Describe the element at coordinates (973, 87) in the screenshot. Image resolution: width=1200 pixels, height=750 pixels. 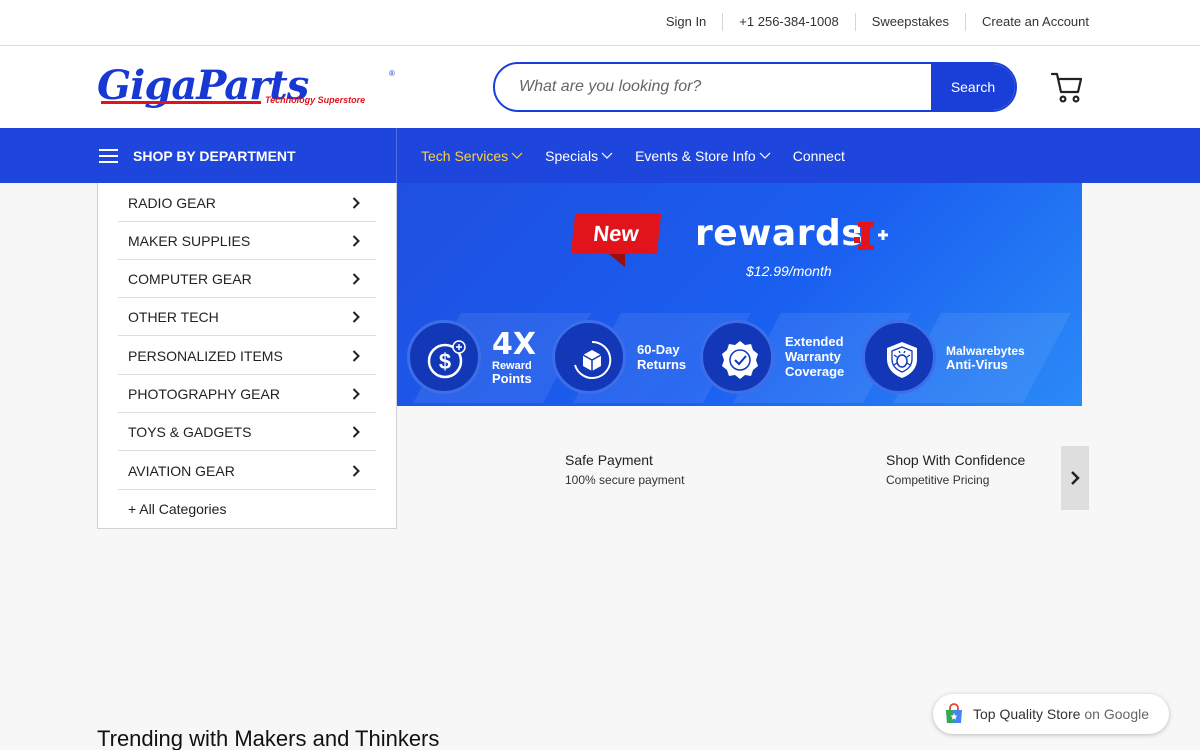
I see `search-button: Search` at that location.